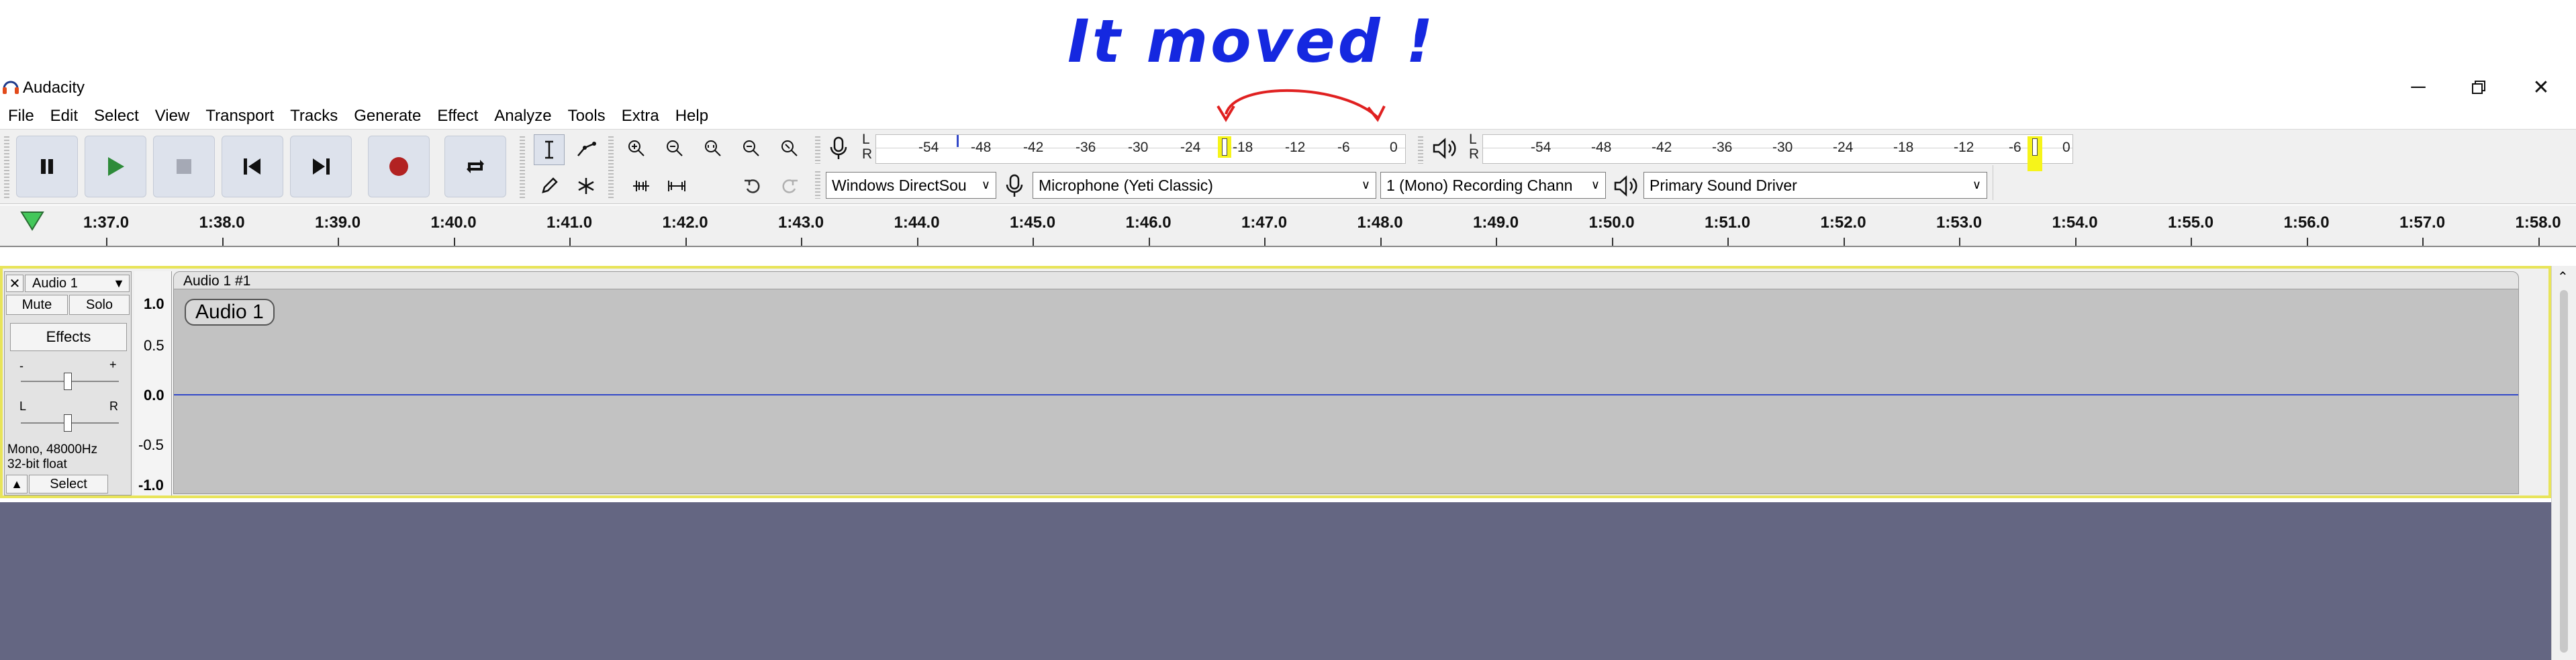  What do you see at coordinates (32, 221) in the screenshot?
I see `play-head-icon` at bounding box center [32, 221].